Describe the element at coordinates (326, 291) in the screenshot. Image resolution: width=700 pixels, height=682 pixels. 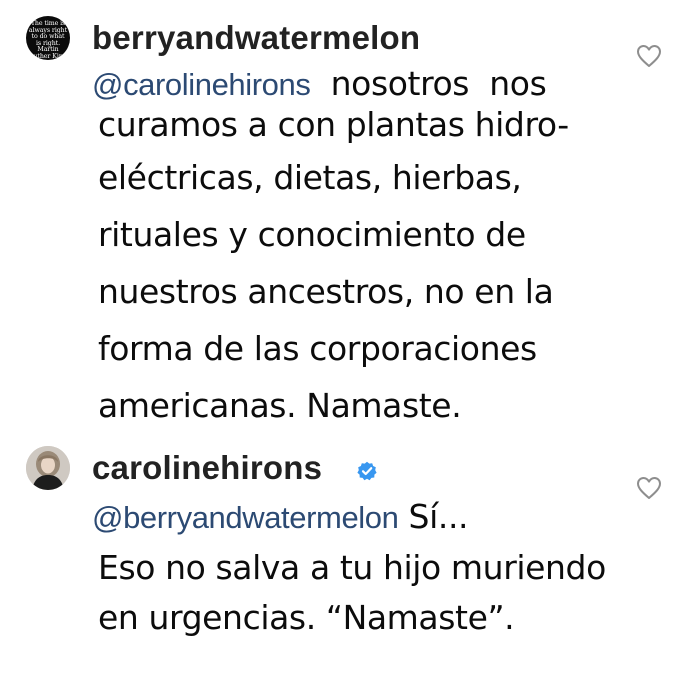
I see `comment-text-line: nuestros ancestros, no en la` at that location.